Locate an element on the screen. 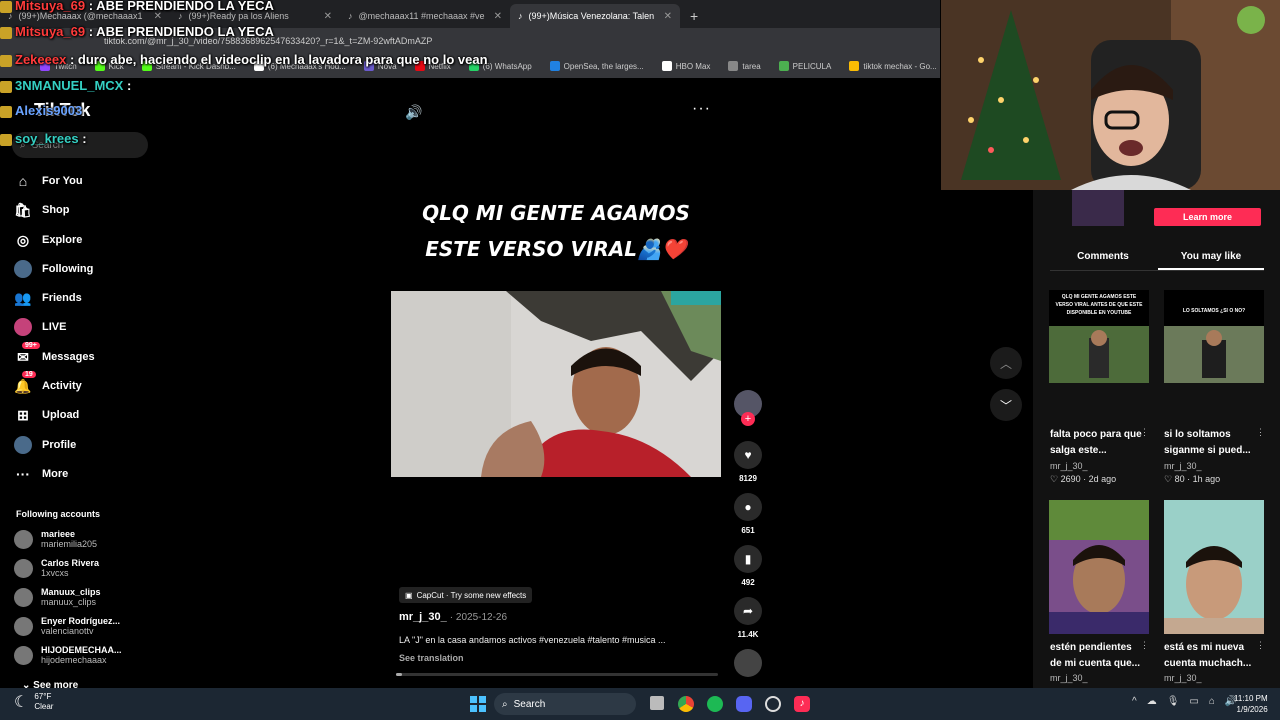  recommended-video-thumbnail: LO SOLTAMOS ¿SI O NO? is located at coordinates (1214, 336).